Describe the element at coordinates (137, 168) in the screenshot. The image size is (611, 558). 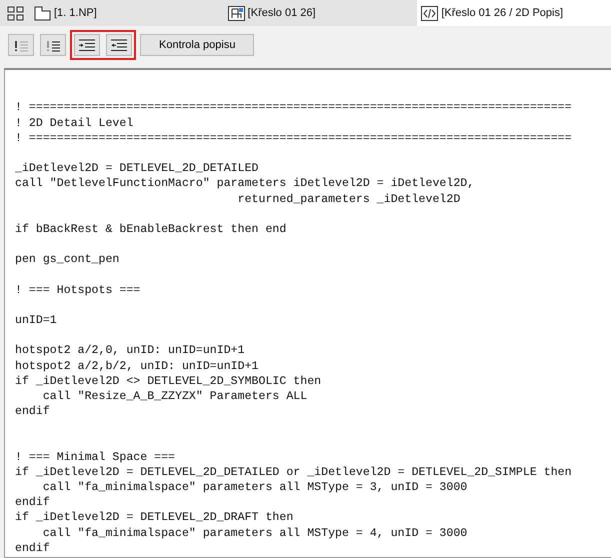
I see `code-line: _iDetlevel2D = DETLEVEL_2D_DETAILED` at that location.